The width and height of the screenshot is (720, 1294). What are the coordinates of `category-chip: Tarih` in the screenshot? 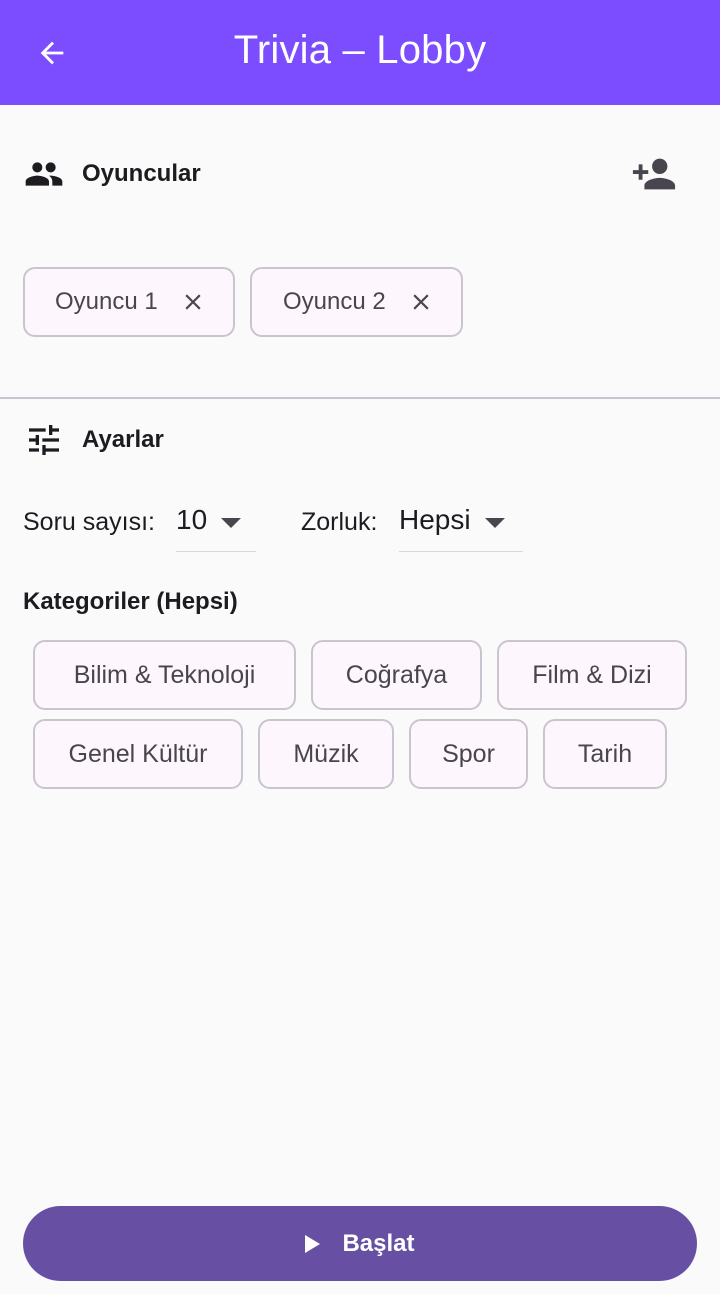 It's located at (605, 754).